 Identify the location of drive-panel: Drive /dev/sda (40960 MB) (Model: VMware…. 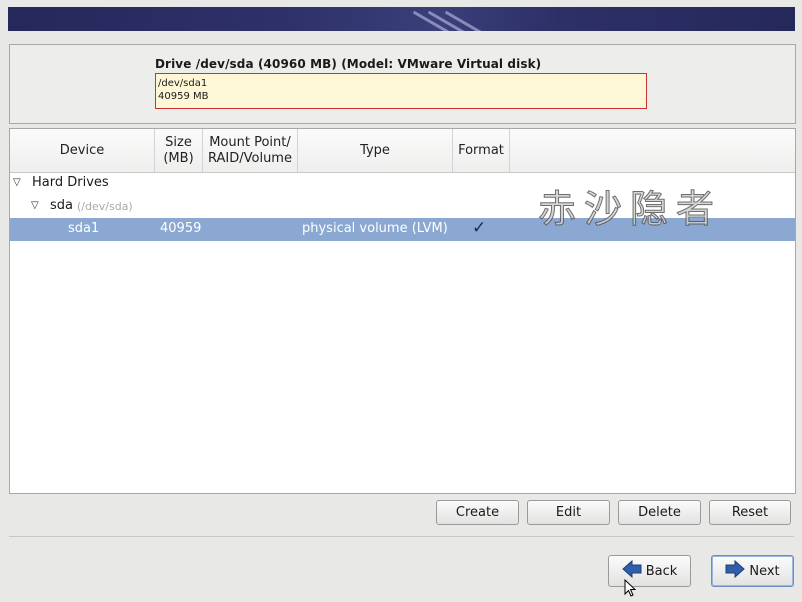
(402, 84).